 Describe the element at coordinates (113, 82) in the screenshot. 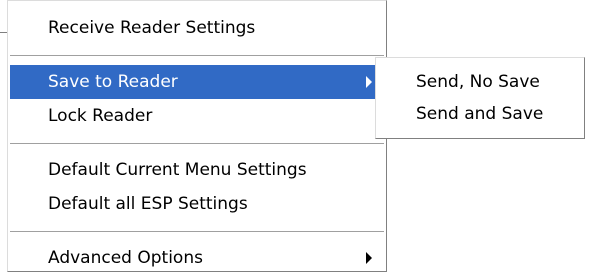

I see `menu-item-label: Save to Reader` at that location.